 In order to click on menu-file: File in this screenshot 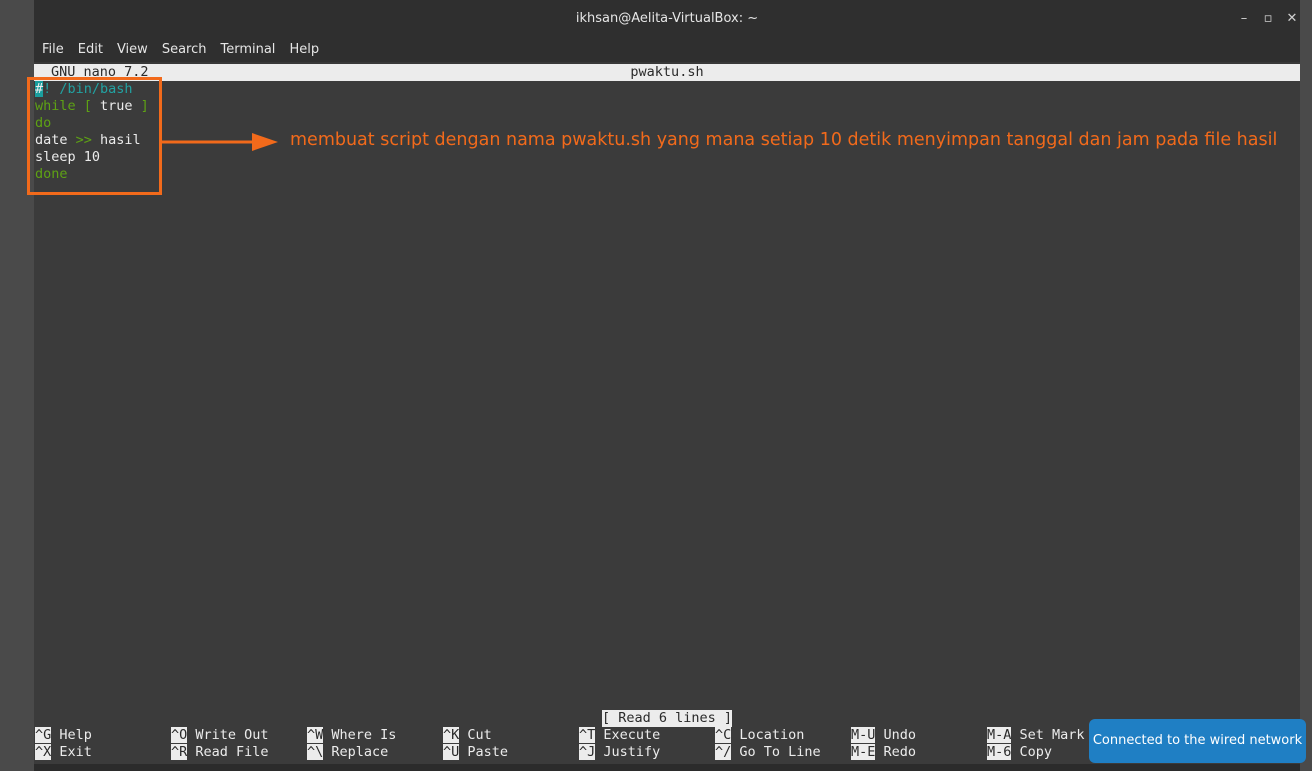, I will do `click(52, 47)`.